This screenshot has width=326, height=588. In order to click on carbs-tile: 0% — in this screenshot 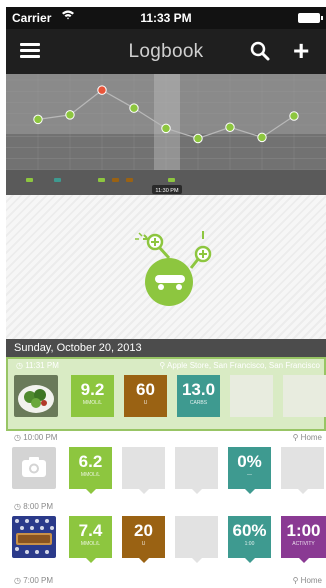, I will do `click(249, 470)`.